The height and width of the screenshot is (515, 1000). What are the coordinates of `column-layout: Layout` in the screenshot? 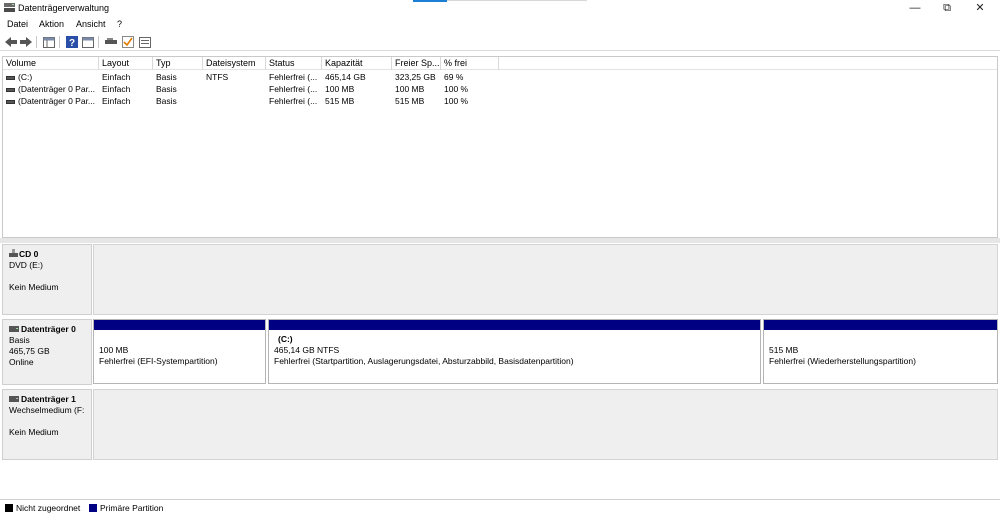 It's located at (126, 63).